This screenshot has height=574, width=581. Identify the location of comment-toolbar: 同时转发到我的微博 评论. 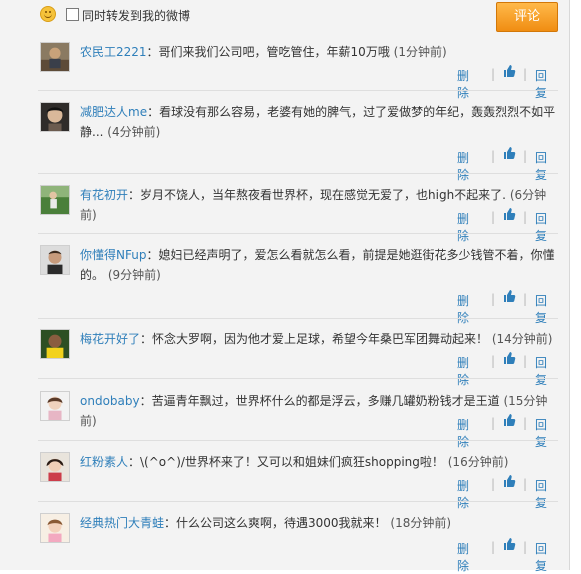
(285, 16).